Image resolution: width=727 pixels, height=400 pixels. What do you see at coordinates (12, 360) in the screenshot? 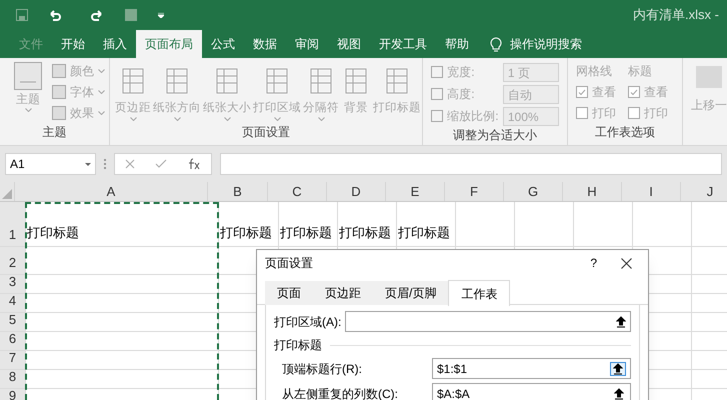
I see `row-header: 7` at bounding box center [12, 360].